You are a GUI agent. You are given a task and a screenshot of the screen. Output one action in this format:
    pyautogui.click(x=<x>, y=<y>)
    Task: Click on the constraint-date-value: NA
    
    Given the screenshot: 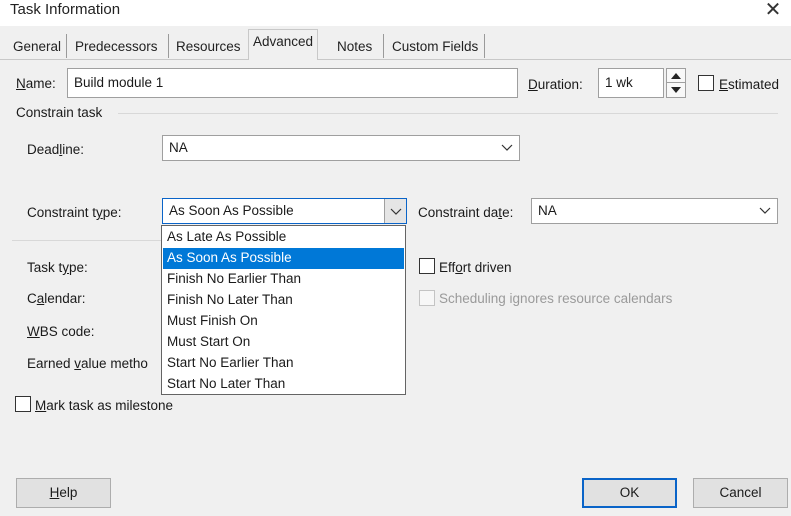 What is the action you would take?
    pyautogui.click(x=547, y=210)
    